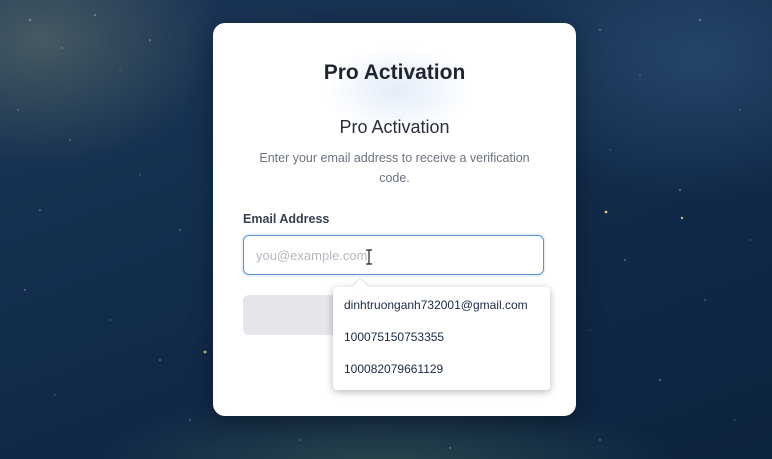 The width and height of the screenshot is (772, 459). Describe the element at coordinates (394, 72) in the screenshot. I see `brand-title: Pro Activation` at that location.